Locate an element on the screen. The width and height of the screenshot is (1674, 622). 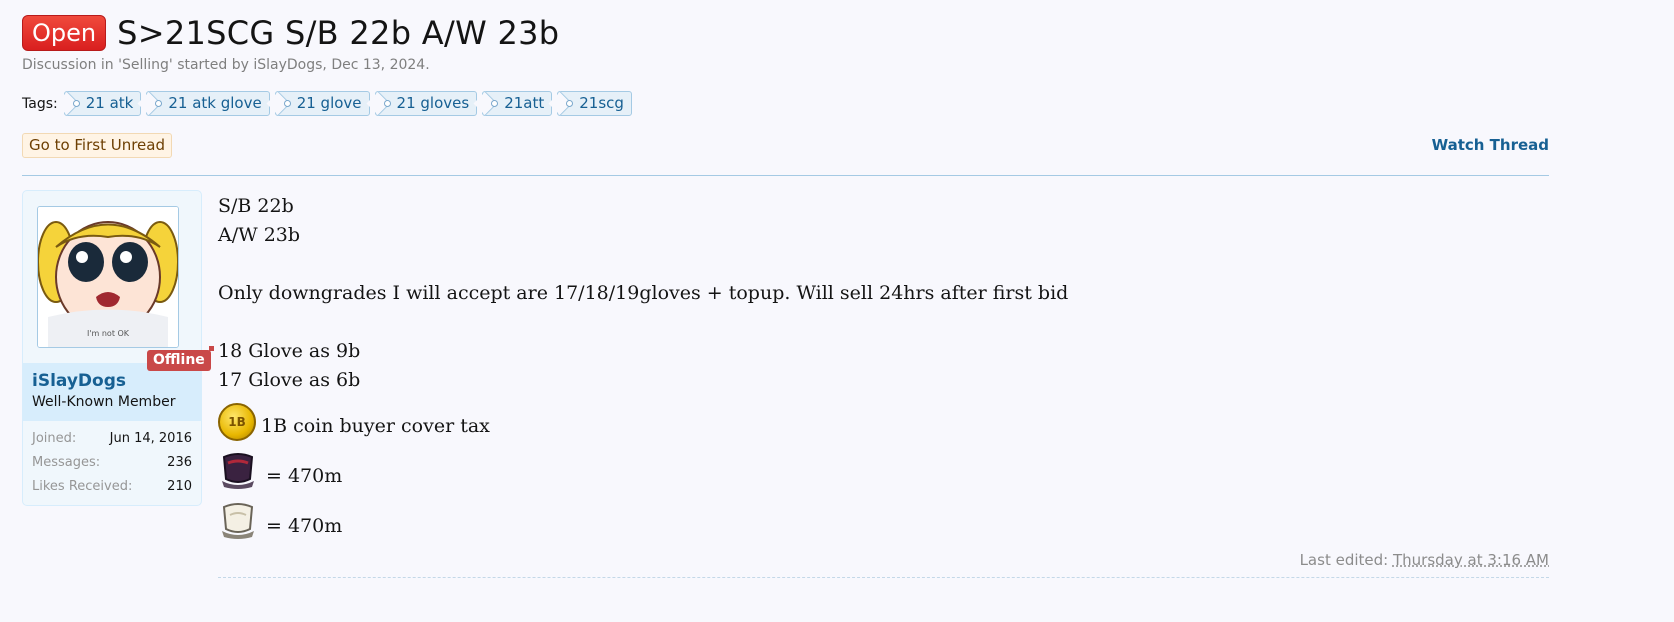
watch-thread-link: Watch Thread is located at coordinates (1490, 145).